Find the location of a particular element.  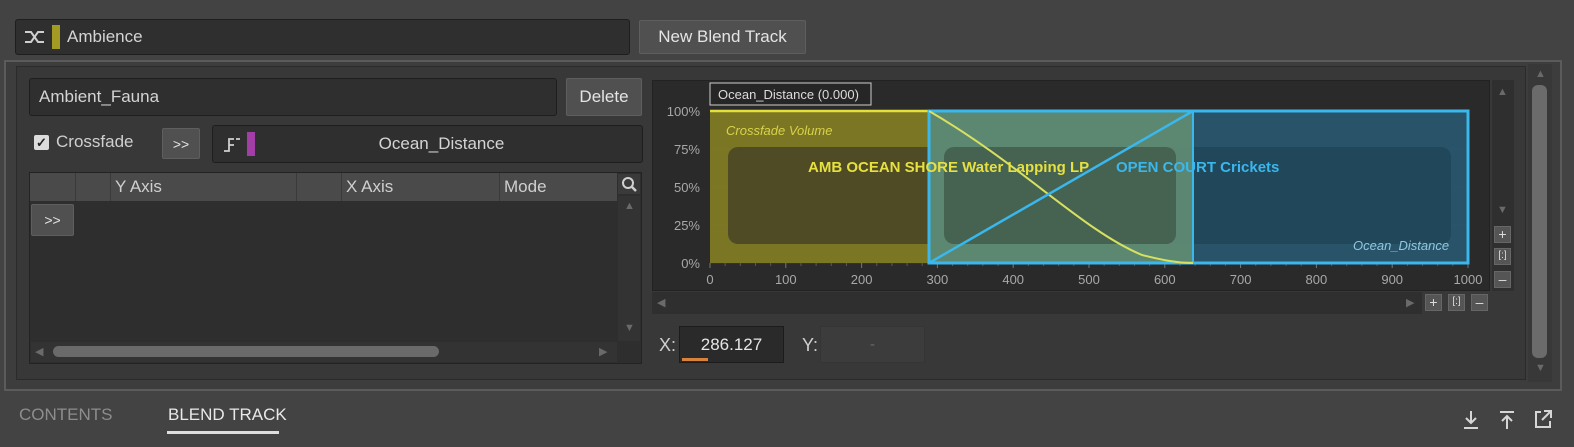

grid-header: Y Axis X Axis Mode is located at coordinates (323, 187).